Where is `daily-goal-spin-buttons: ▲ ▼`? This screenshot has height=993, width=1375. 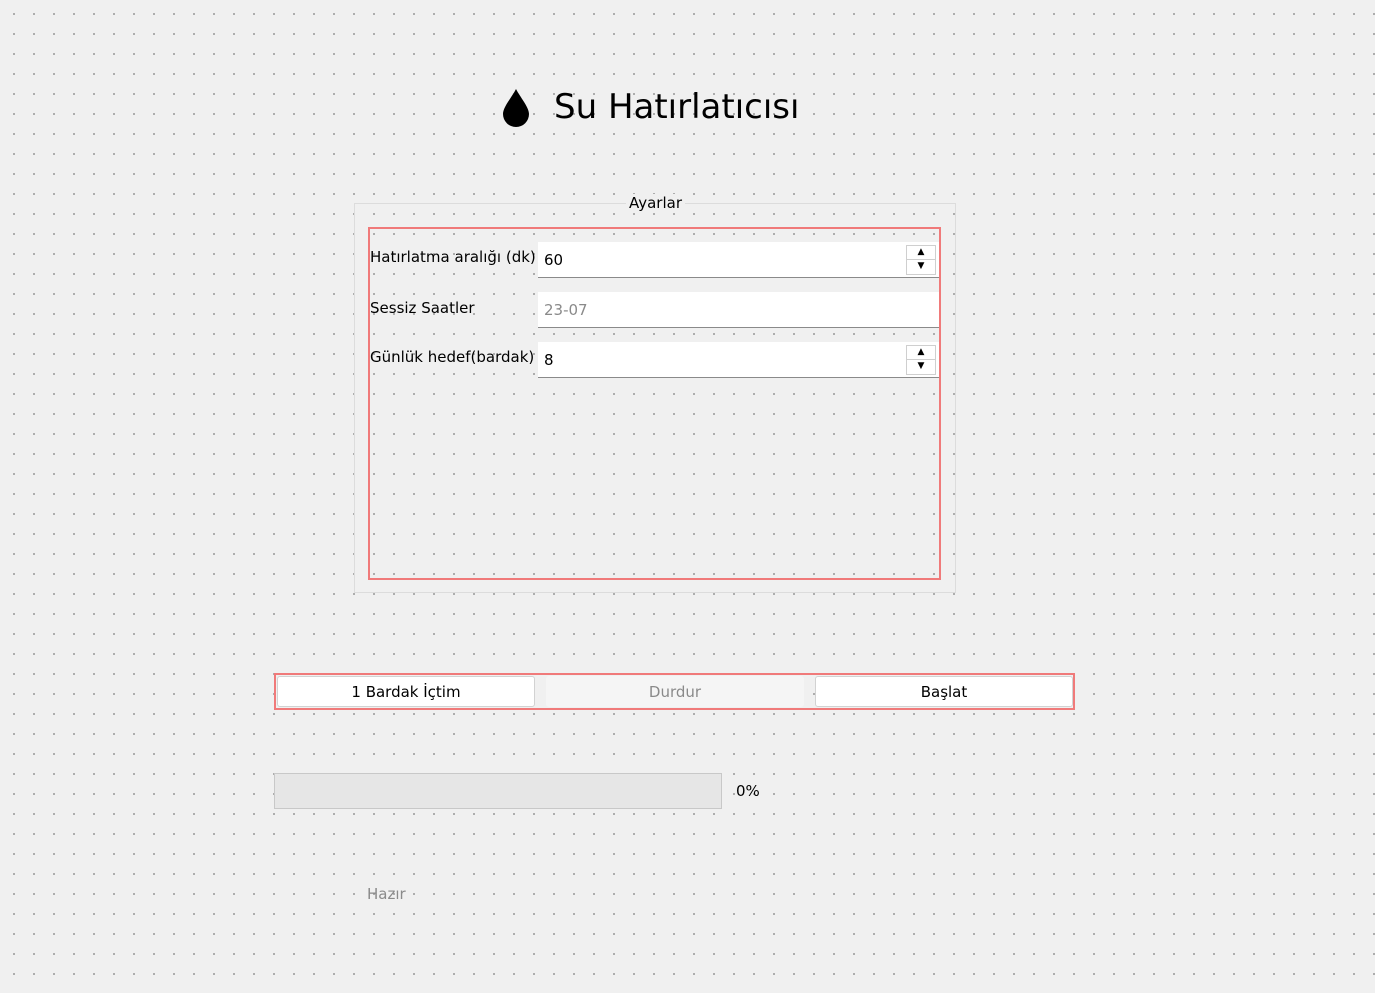 daily-goal-spin-buttons: ▲ ▼ is located at coordinates (921, 359).